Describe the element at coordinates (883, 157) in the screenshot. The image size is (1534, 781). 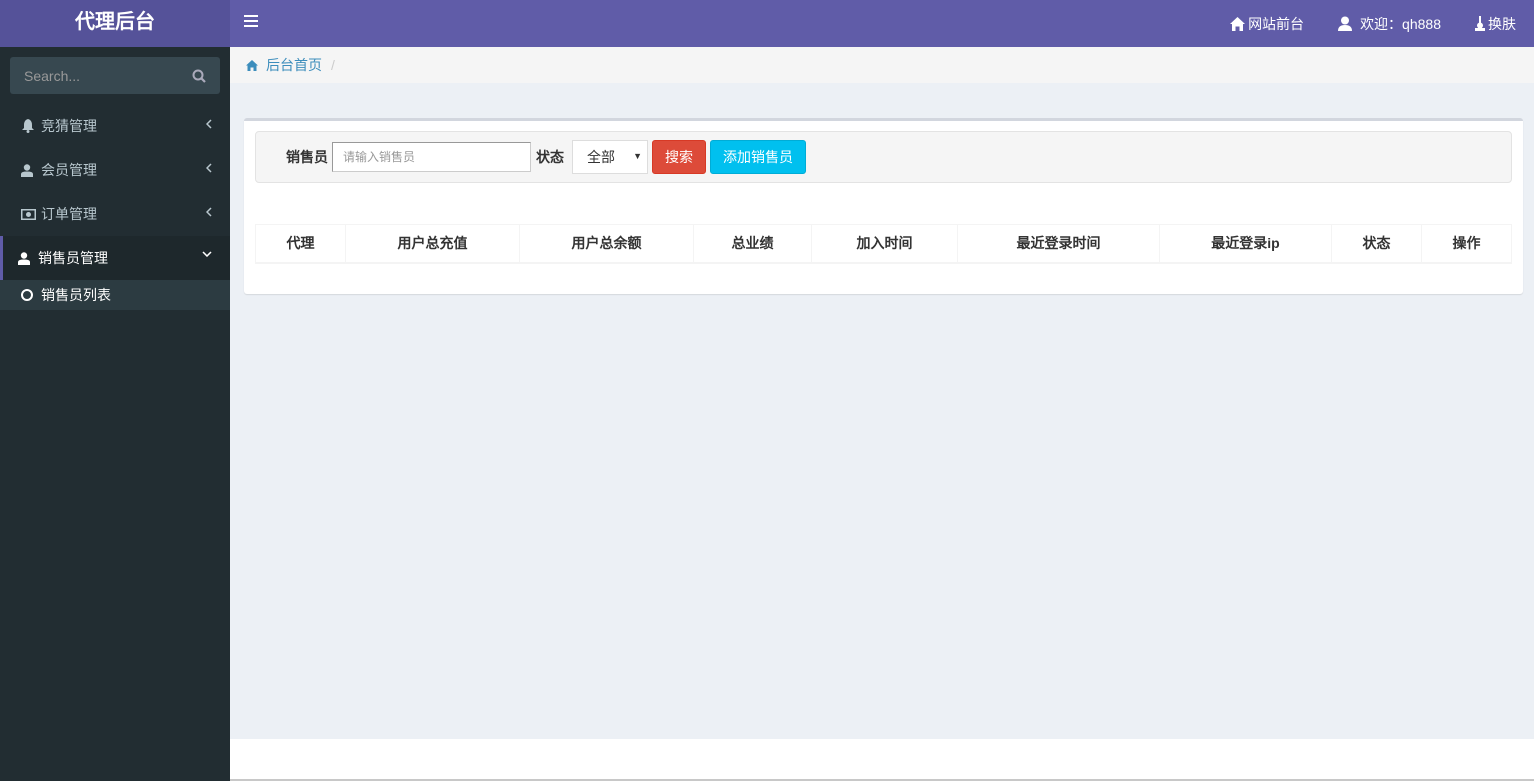
I see `filter-form: 销售员 状态 全部 ▼ 搜索 添加销售员` at that location.